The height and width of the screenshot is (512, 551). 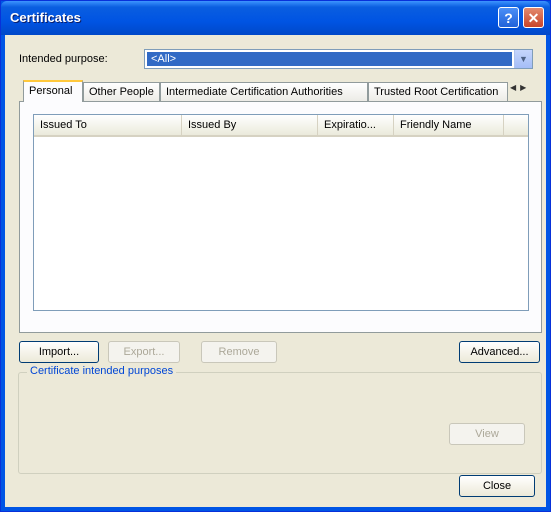 What do you see at coordinates (508, 17) in the screenshot?
I see `help-icon: ?` at bounding box center [508, 17].